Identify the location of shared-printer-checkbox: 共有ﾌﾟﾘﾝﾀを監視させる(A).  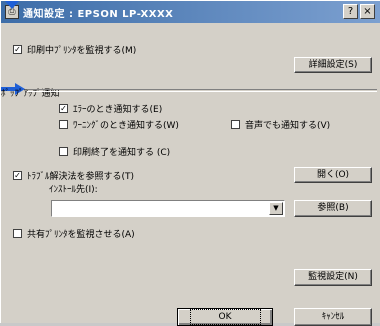
(74, 233).